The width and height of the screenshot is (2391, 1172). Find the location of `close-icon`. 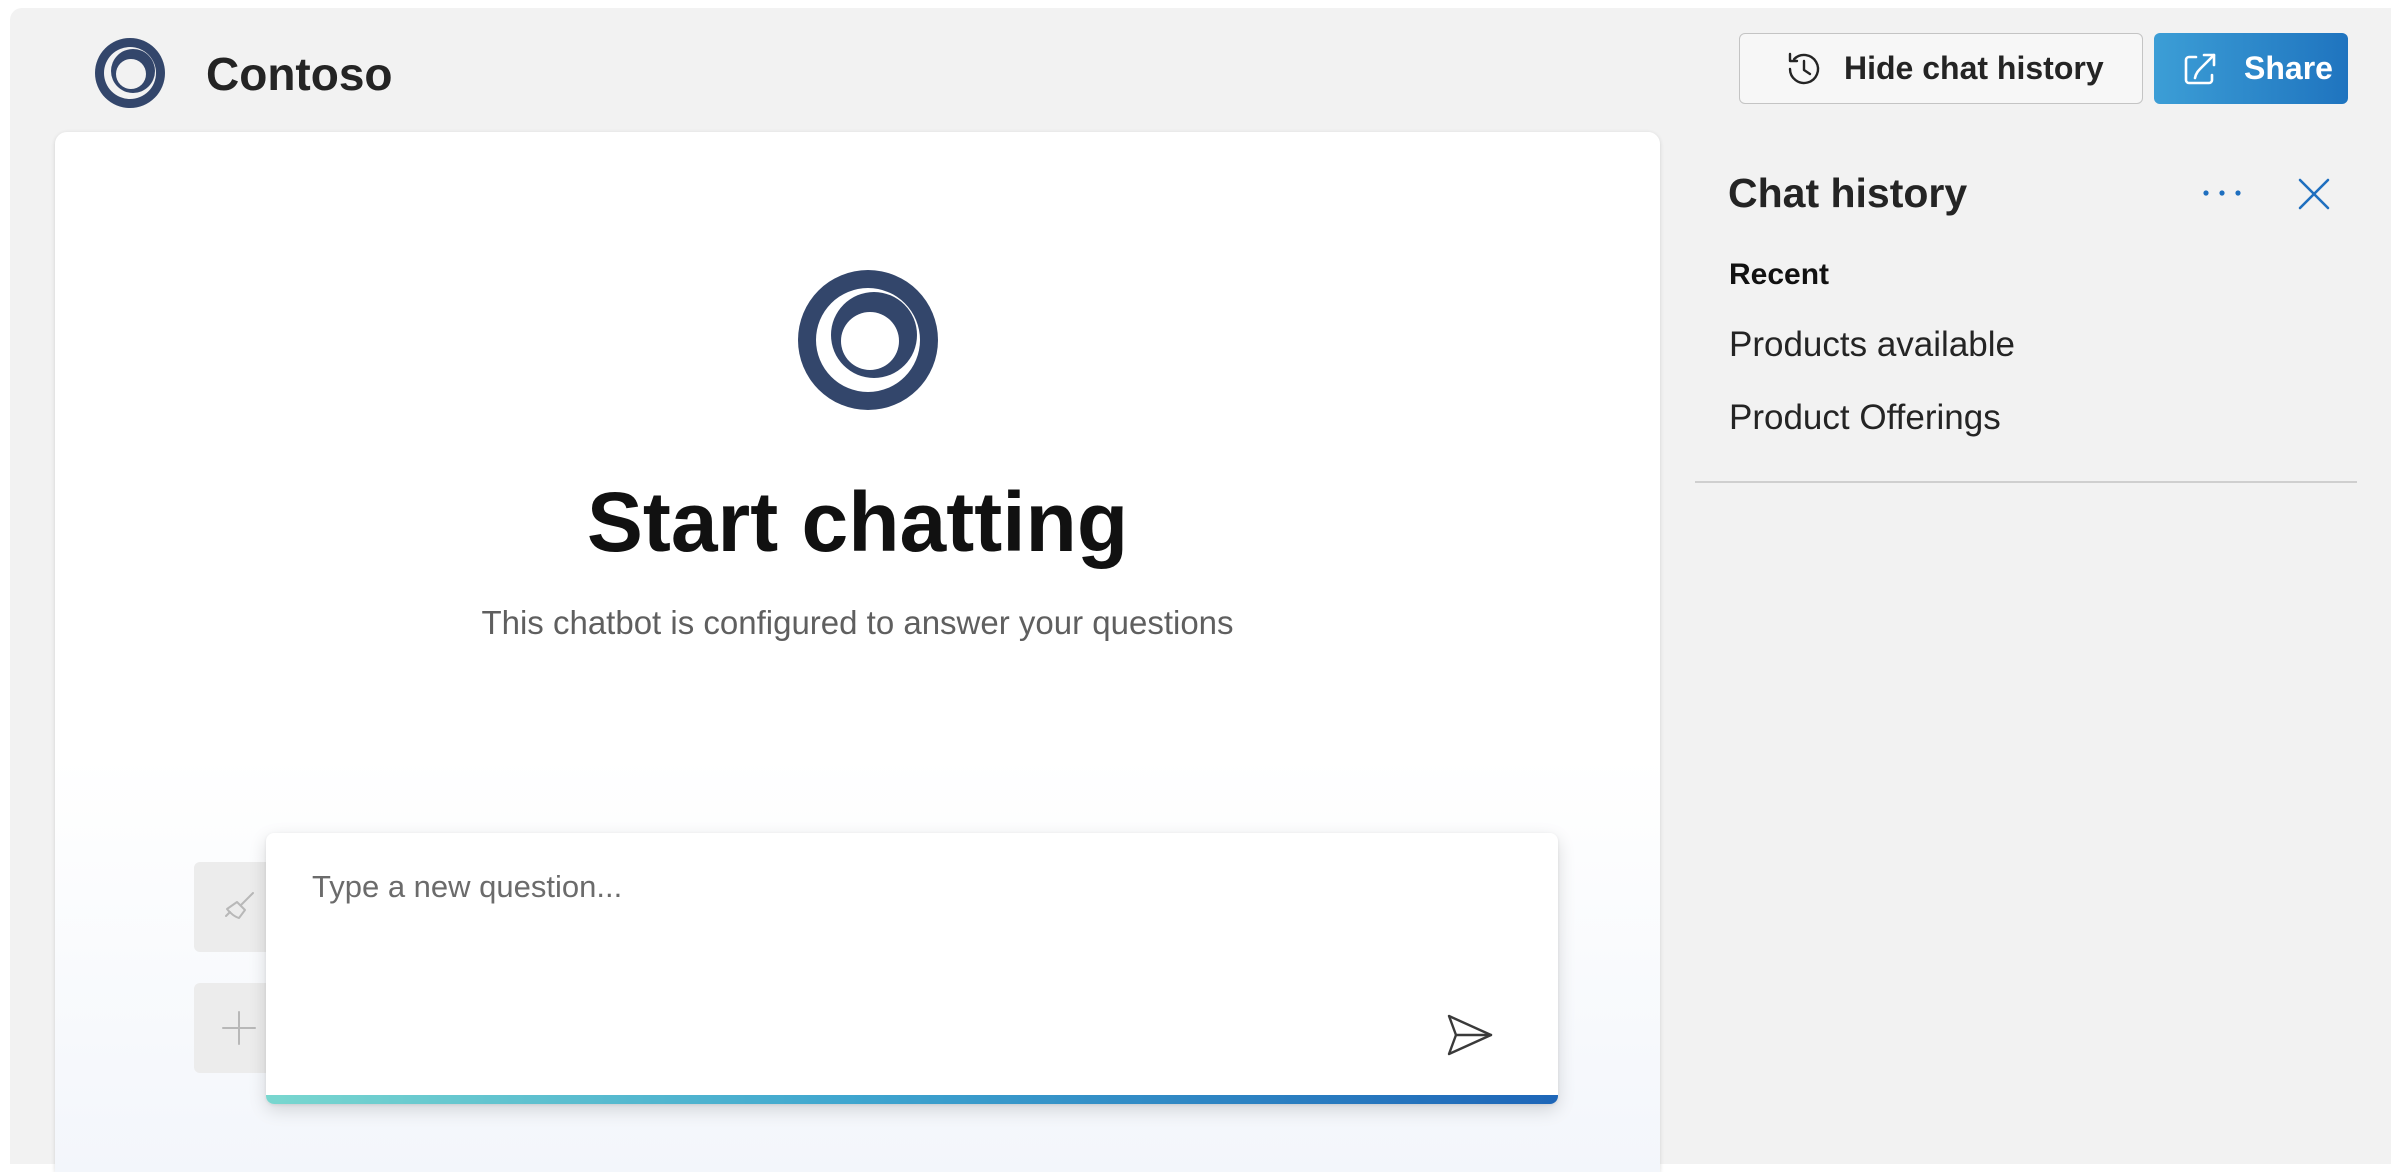

close-icon is located at coordinates (2314, 194).